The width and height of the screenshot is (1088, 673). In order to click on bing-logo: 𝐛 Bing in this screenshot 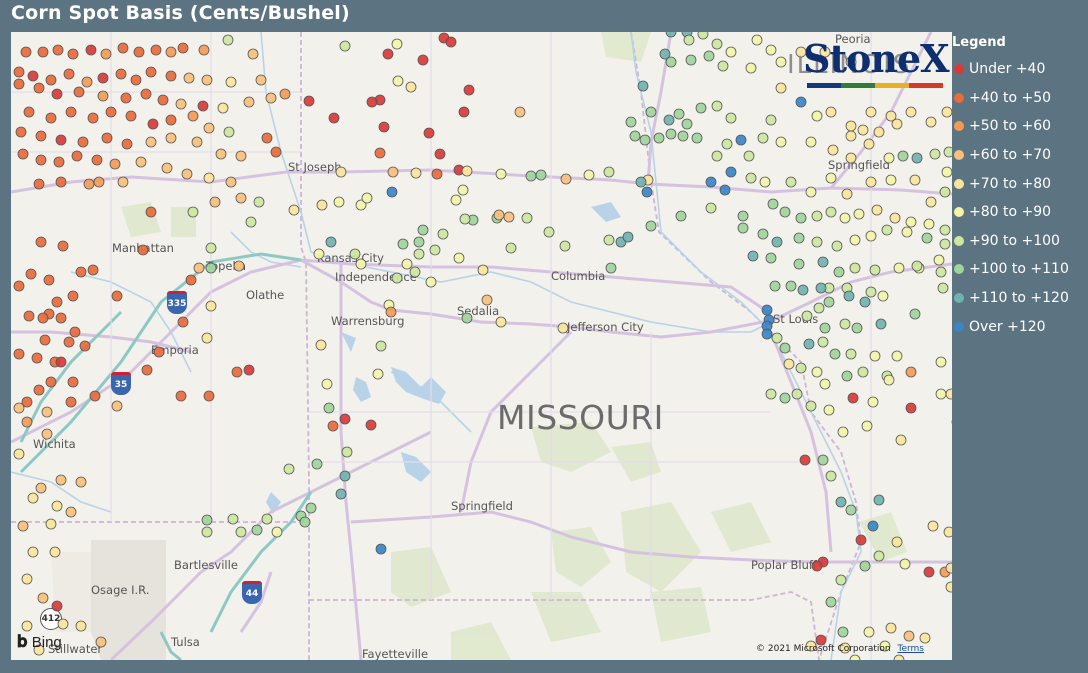, I will do `click(39, 642)`.